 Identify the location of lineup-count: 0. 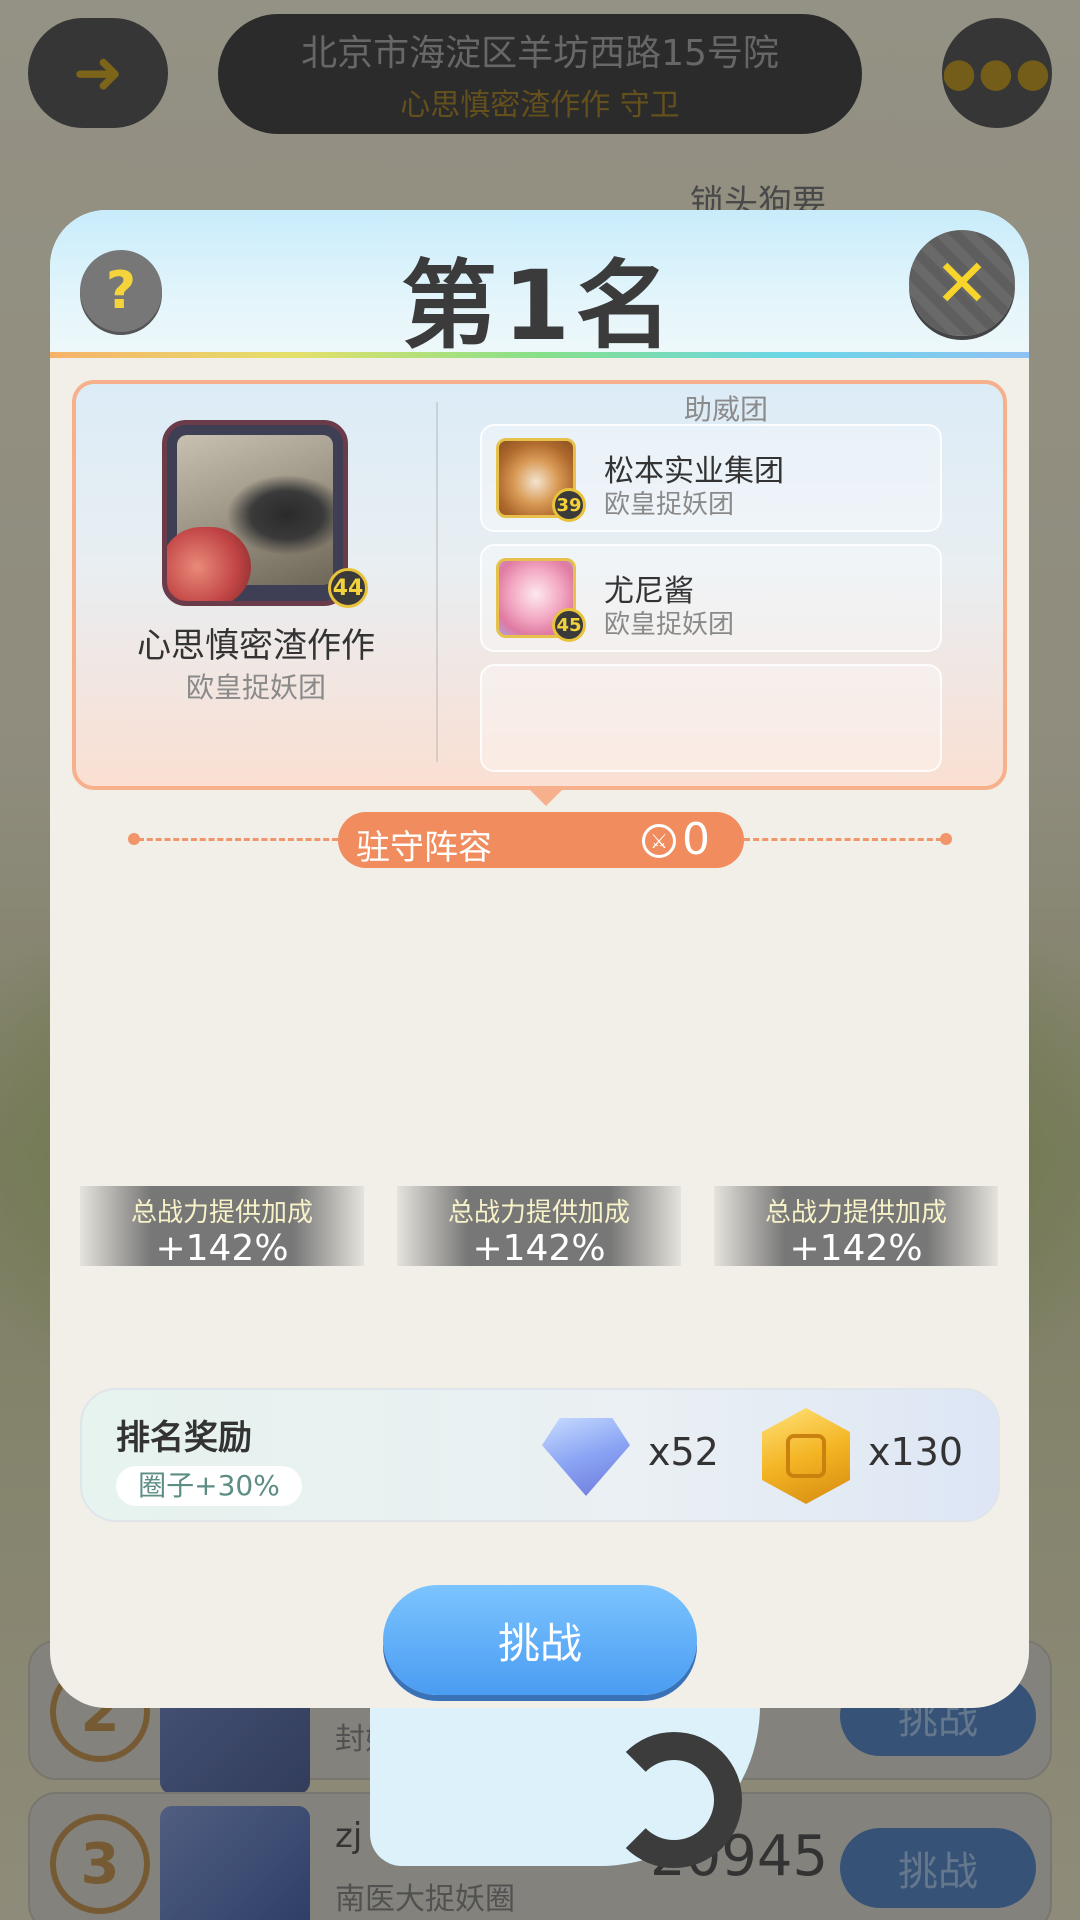
(696, 839).